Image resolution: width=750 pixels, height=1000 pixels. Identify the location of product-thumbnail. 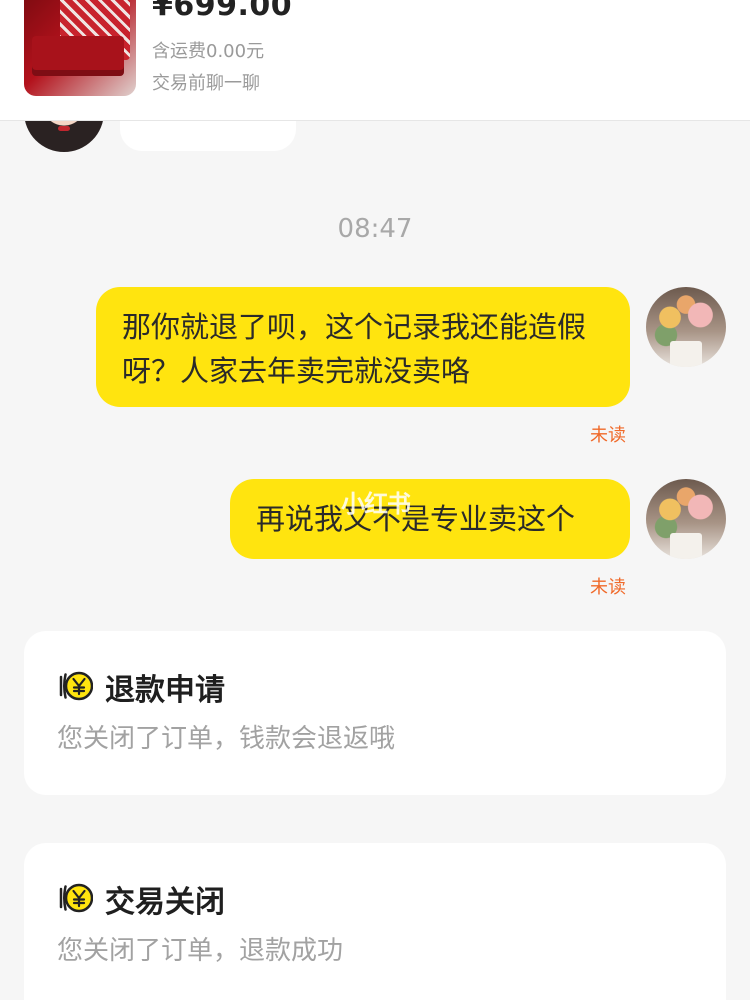
(80, 48).